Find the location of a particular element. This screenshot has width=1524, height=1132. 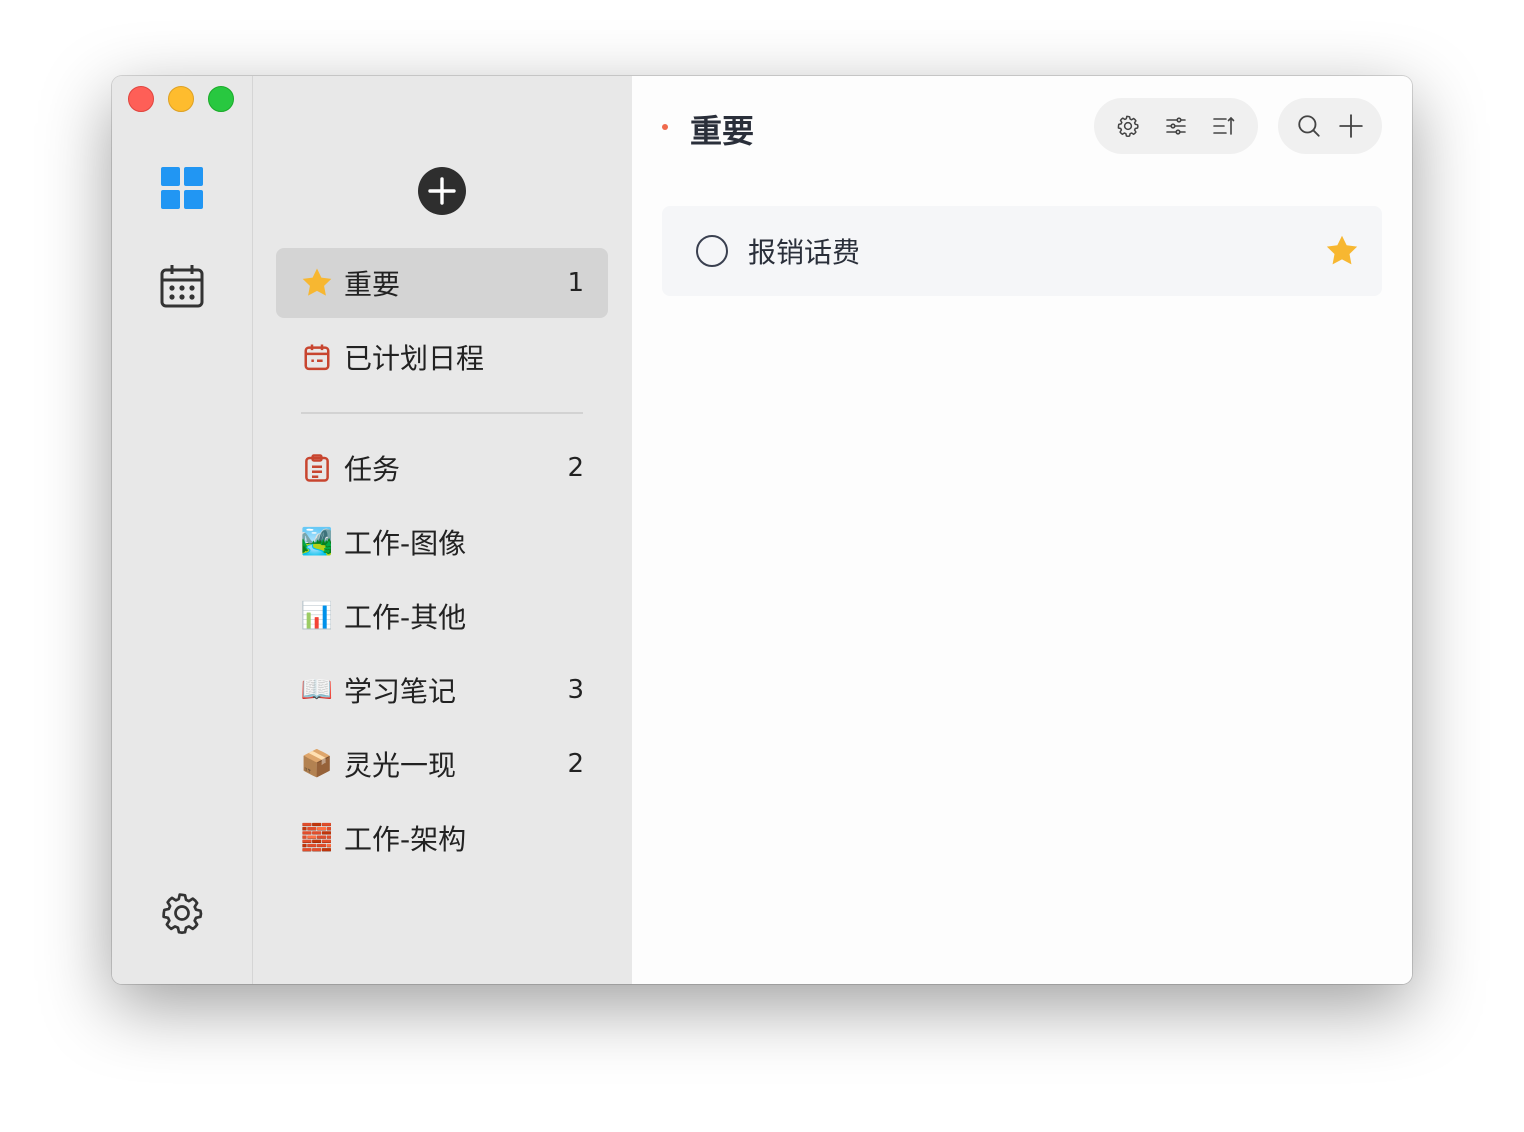

list-label: 学习笔记 is located at coordinates (400, 691).